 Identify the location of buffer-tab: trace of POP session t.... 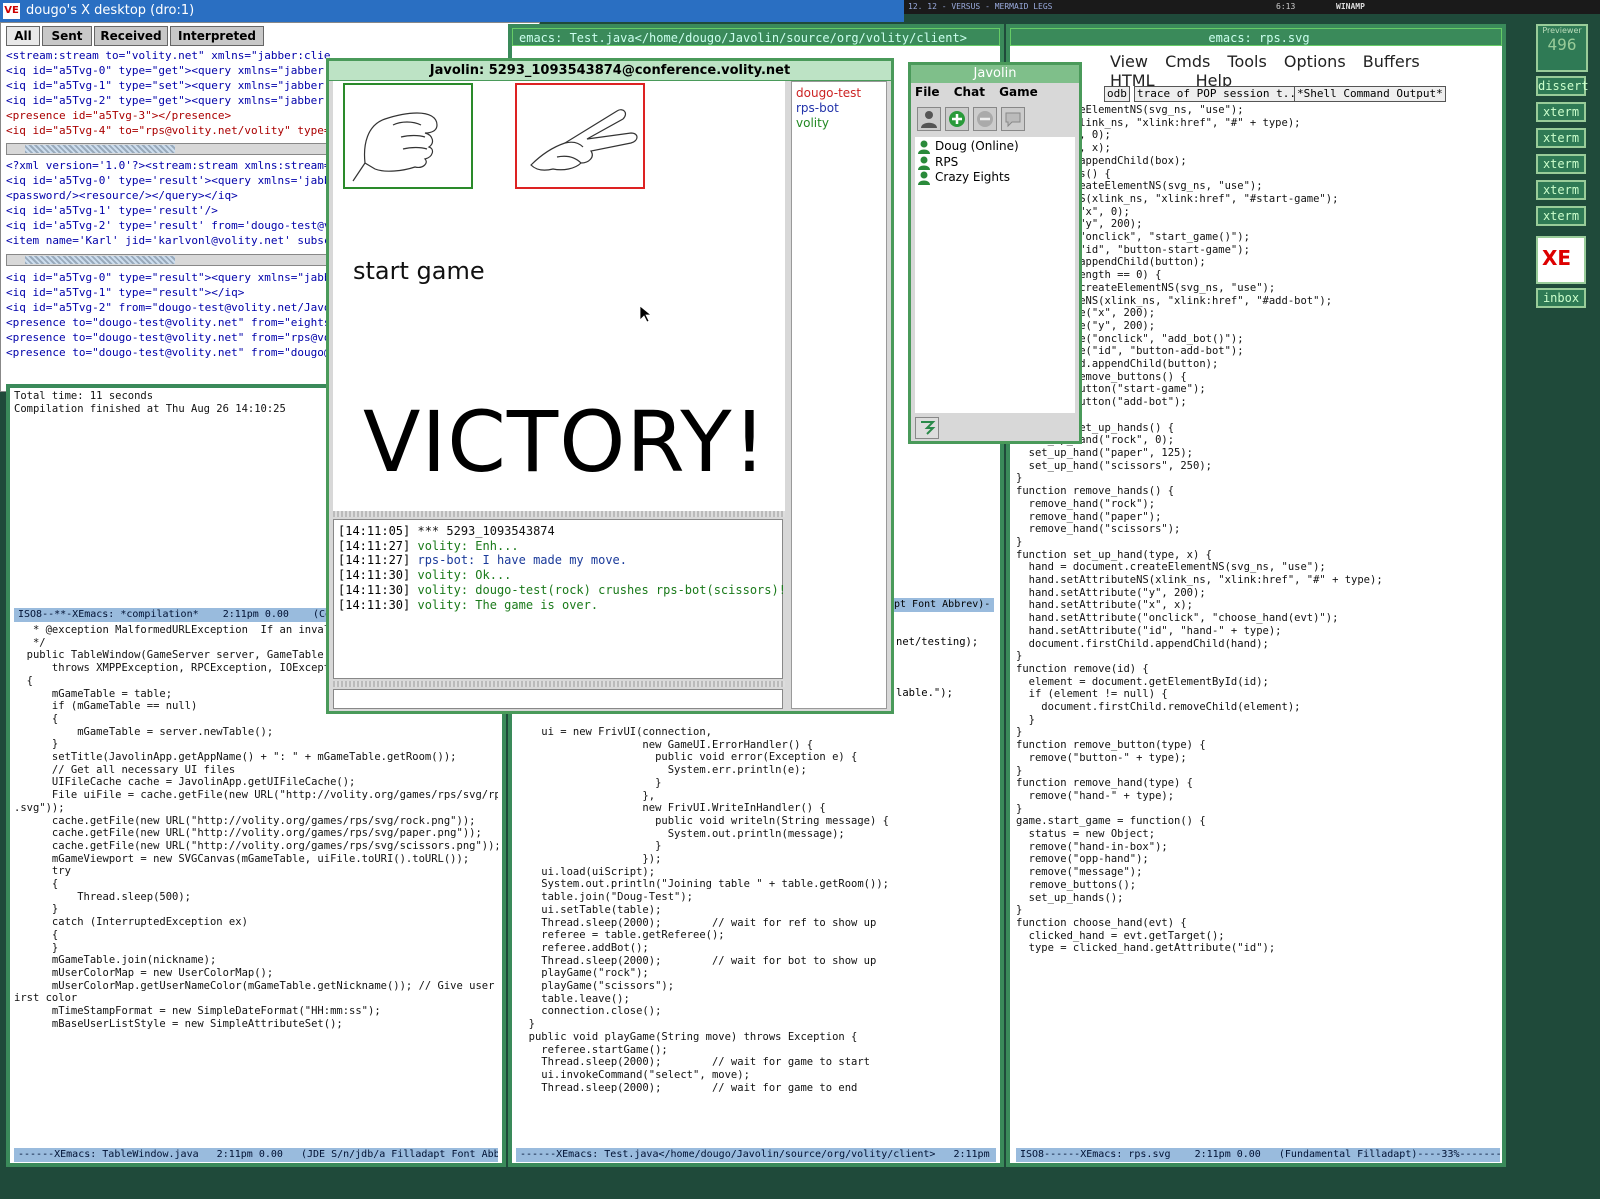
(1220, 94).